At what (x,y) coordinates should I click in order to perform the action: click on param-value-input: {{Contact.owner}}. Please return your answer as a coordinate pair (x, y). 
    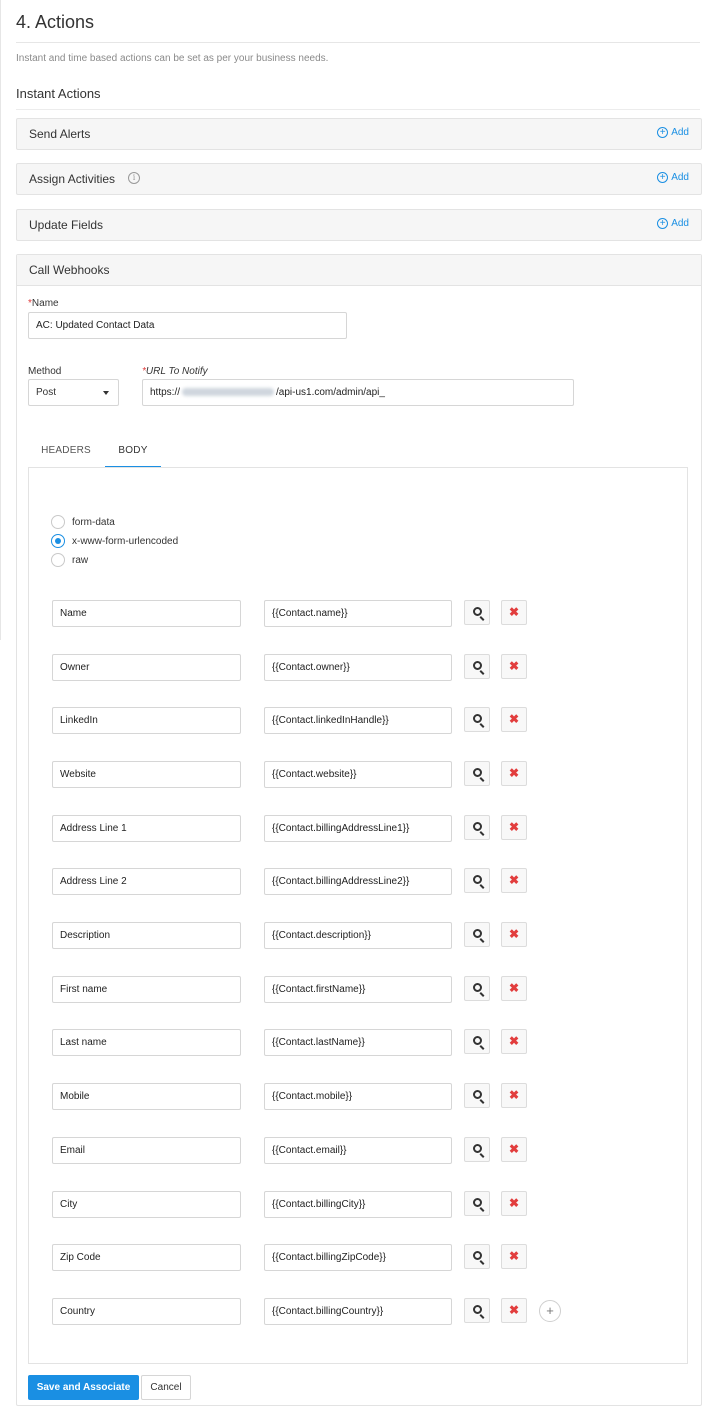
    Looking at the image, I should click on (358, 667).